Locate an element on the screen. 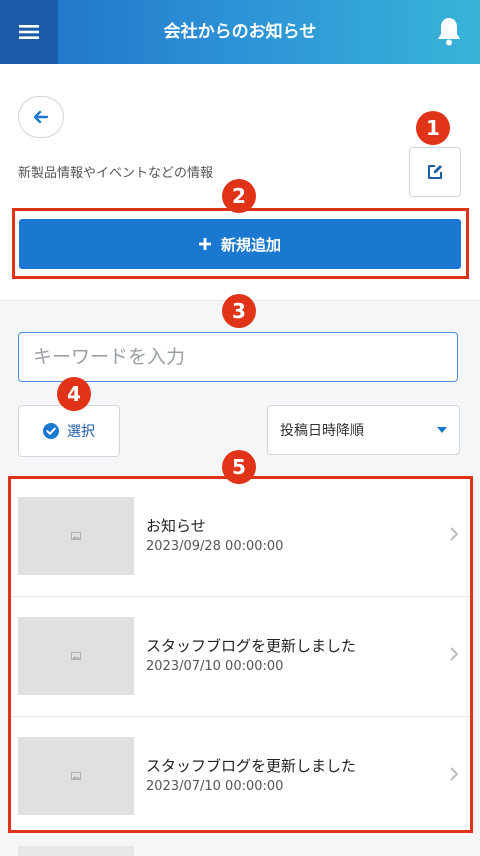 Image resolution: width=480 pixels, height=856 pixels. add-new-label: 新規追加 is located at coordinates (250, 244).